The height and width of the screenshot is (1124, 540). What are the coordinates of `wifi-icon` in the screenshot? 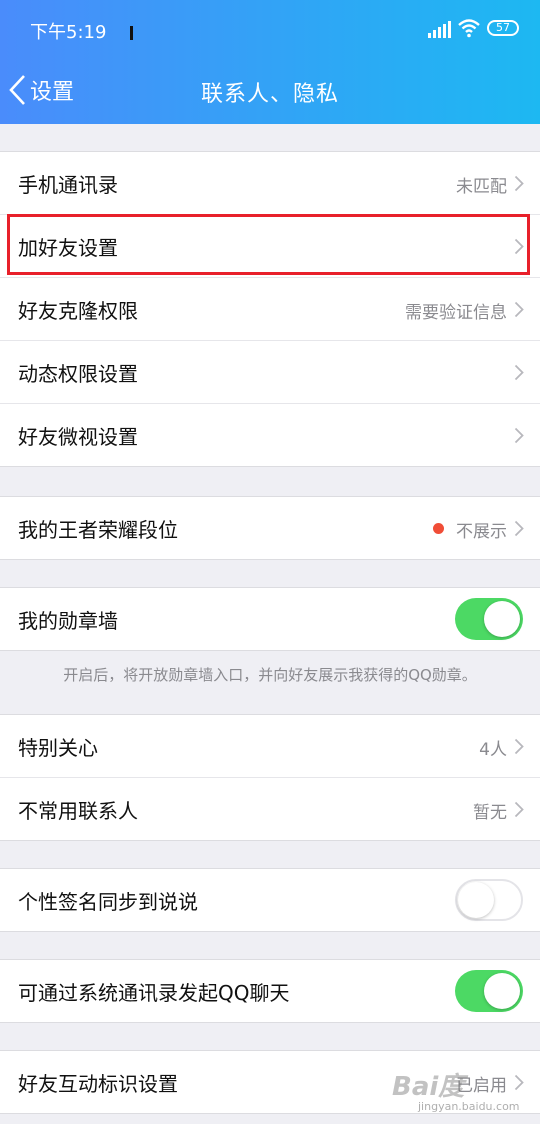 It's located at (469, 28).